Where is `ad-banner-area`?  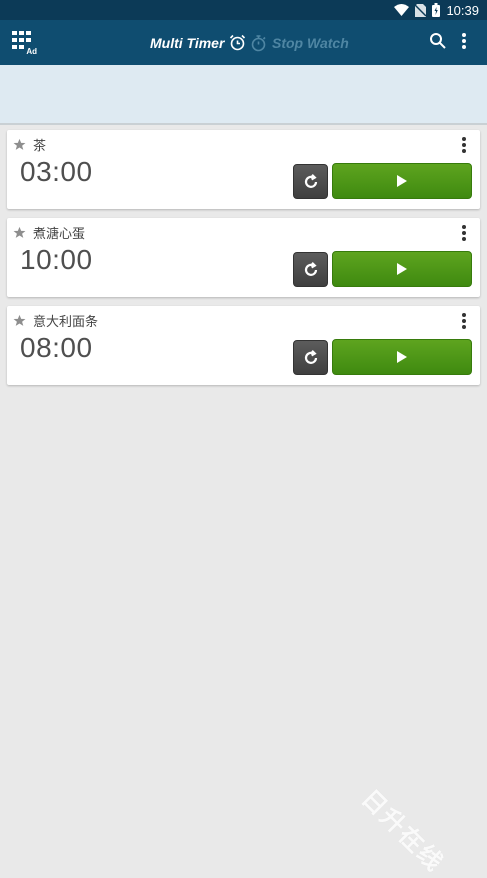
ad-banner-area is located at coordinates (243, 94).